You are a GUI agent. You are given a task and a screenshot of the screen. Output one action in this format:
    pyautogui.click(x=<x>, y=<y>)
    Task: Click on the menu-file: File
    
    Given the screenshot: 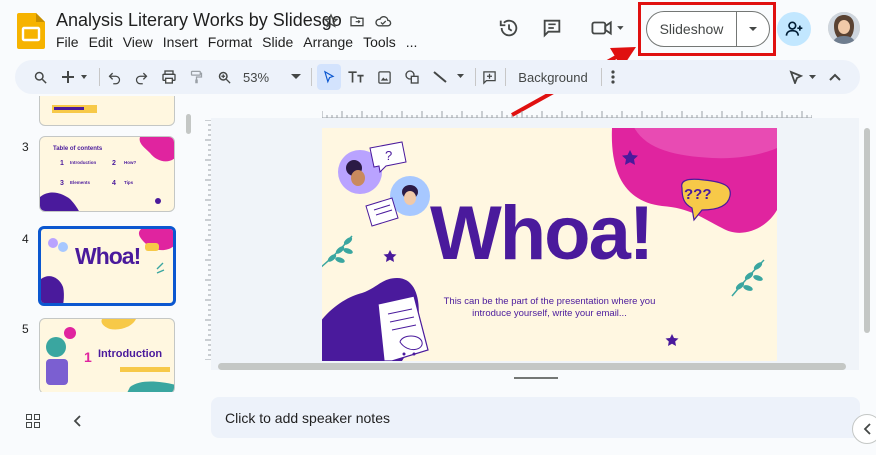 What is the action you would take?
    pyautogui.click(x=70, y=42)
    